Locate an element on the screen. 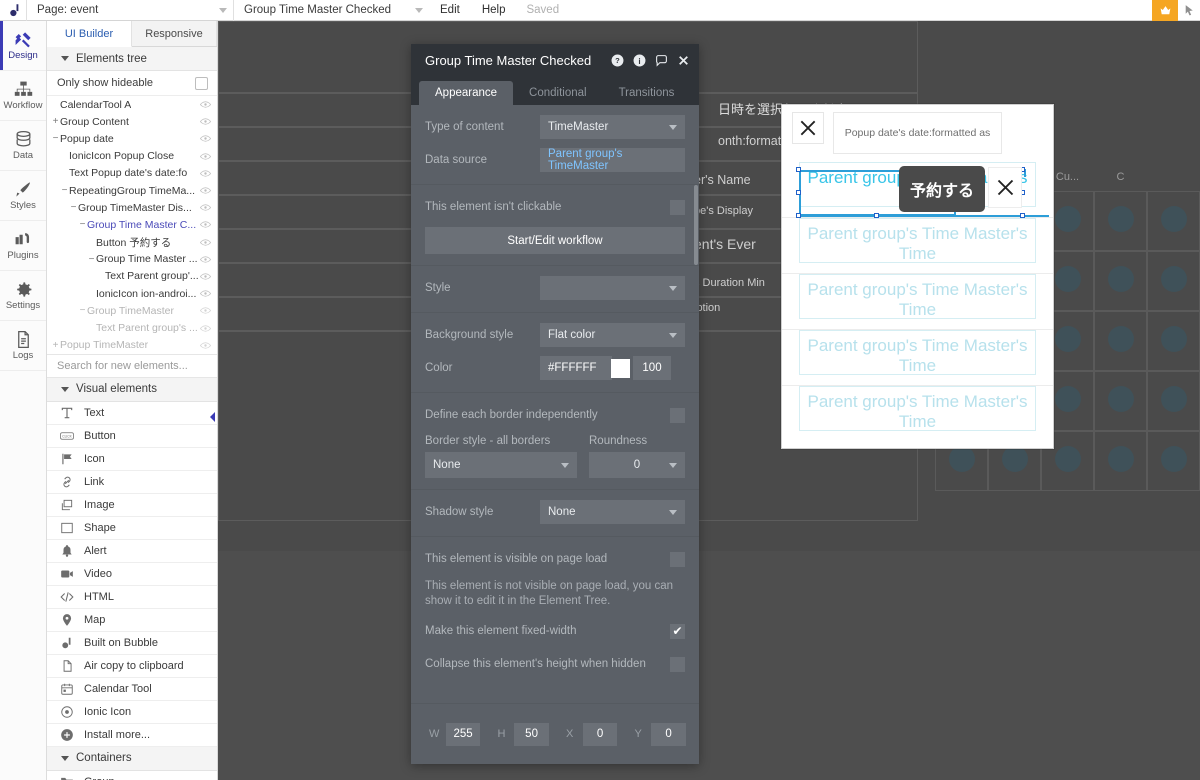 The height and width of the screenshot is (780, 1200). tree-node: IonicIcon Popup Close is located at coordinates (132, 156).